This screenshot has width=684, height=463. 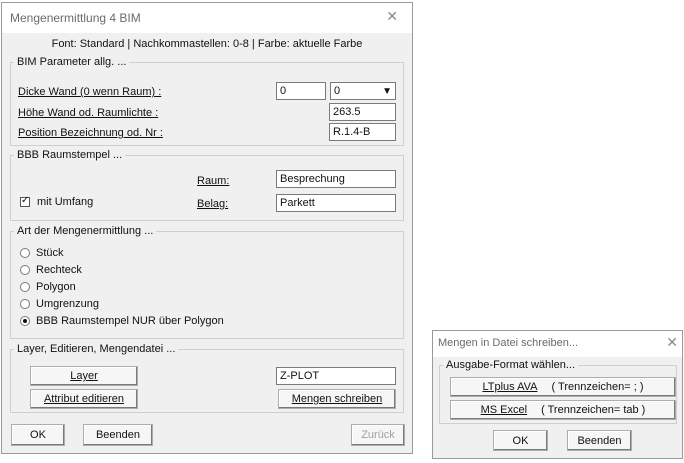 What do you see at coordinates (90, 92) in the screenshot?
I see `wall-thickness-label: Dicke Wand (0 wenn Raum) :` at bounding box center [90, 92].